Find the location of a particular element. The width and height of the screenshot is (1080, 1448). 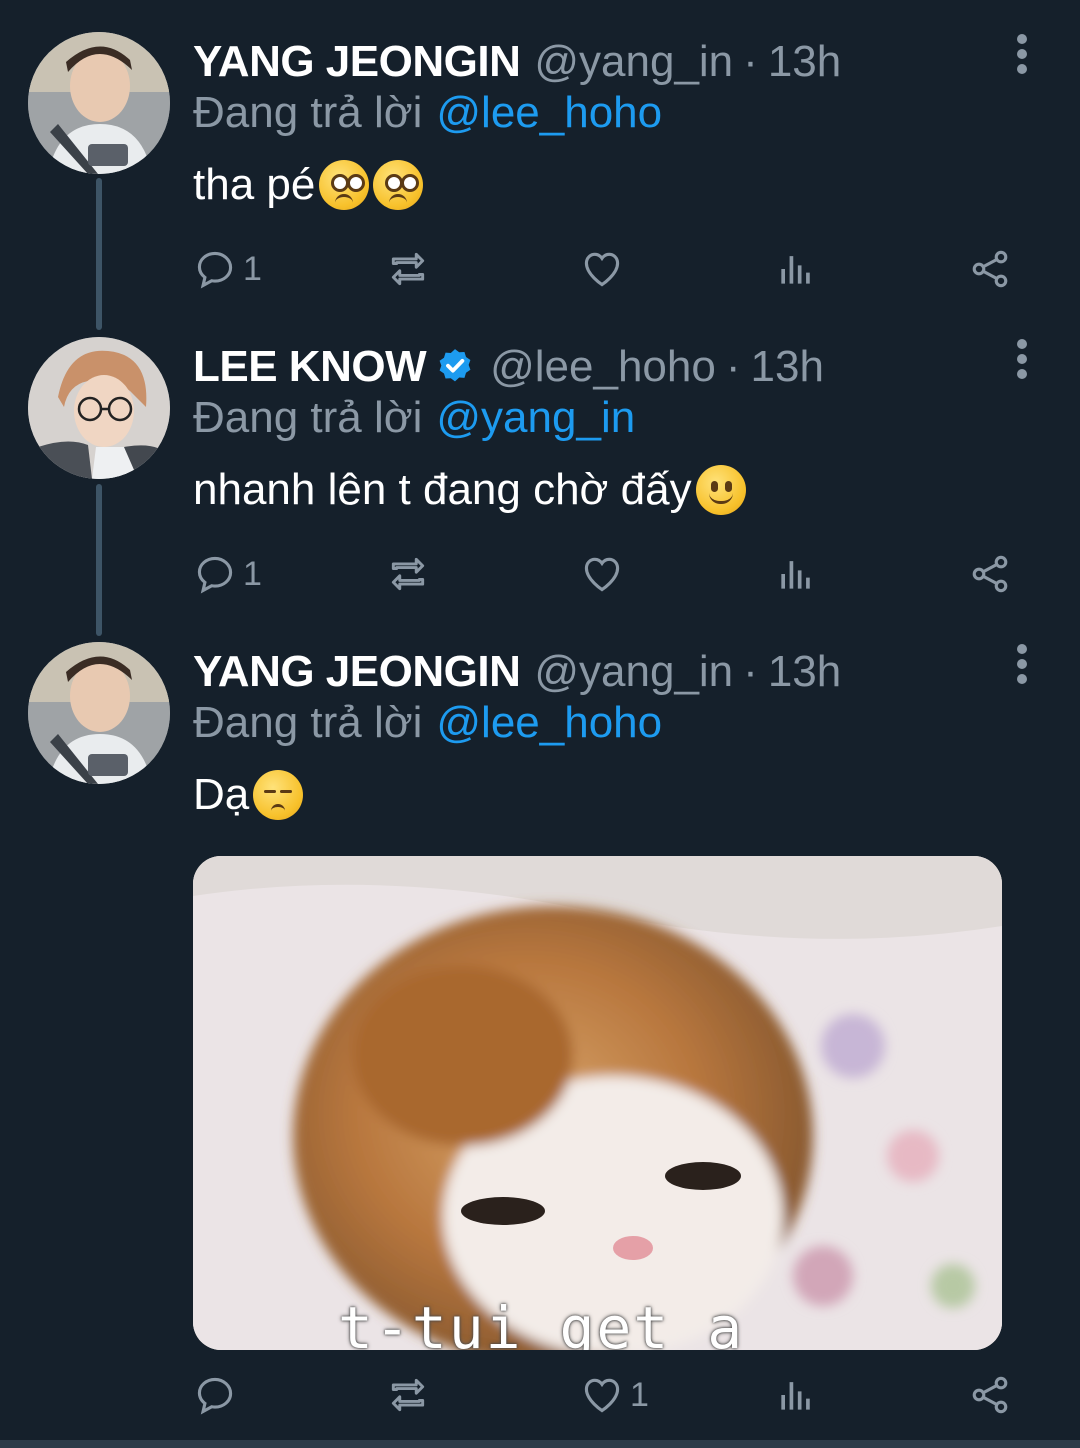

divider is located at coordinates (540, 1444).